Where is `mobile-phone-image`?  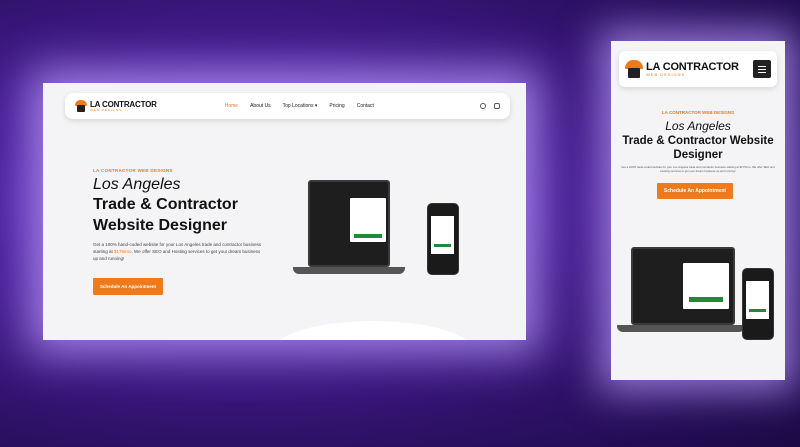
mobile-phone-image is located at coordinates (758, 304).